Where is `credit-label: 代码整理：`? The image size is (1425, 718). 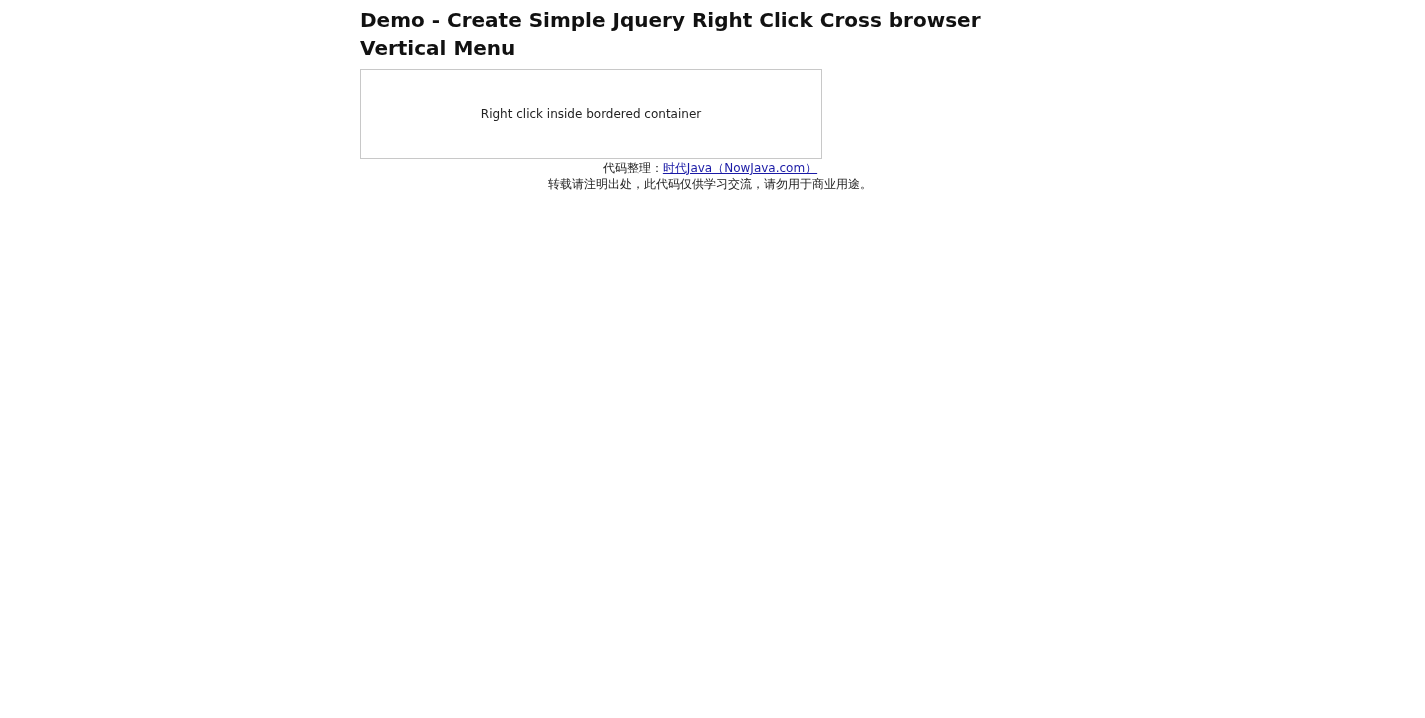 credit-label: 代码整理： is located at coordinates (632, 168).